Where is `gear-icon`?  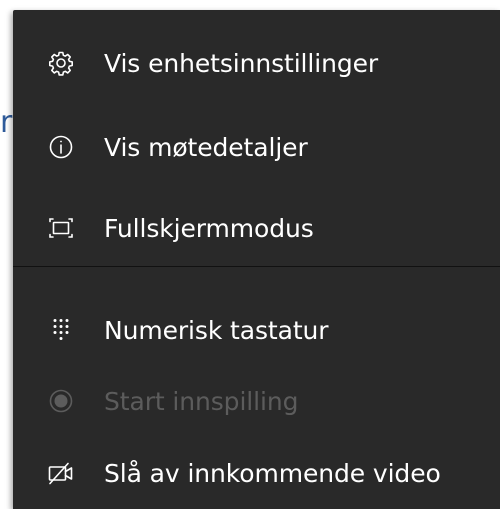
gear-icon is located at coordinates (61, 63).